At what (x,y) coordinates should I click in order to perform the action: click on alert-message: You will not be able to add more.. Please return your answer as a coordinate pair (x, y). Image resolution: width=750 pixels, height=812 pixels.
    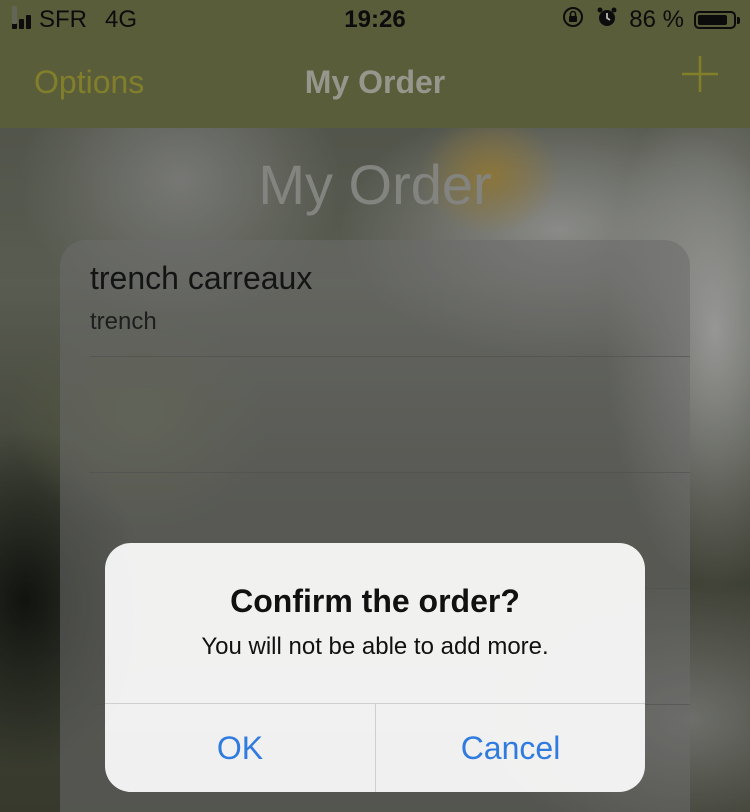
    Looking at the image, I should click on (375, 646).